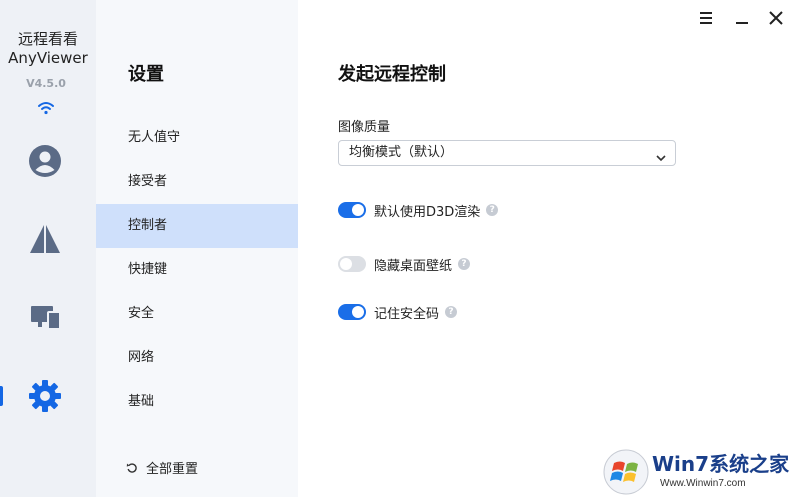 The height and width of the screenshot is (497, 800). What do you see at coordinates (407, 314) in the screenshot?
I see `remember-code-label: 记住安全码` at bounding box center [407, 314].